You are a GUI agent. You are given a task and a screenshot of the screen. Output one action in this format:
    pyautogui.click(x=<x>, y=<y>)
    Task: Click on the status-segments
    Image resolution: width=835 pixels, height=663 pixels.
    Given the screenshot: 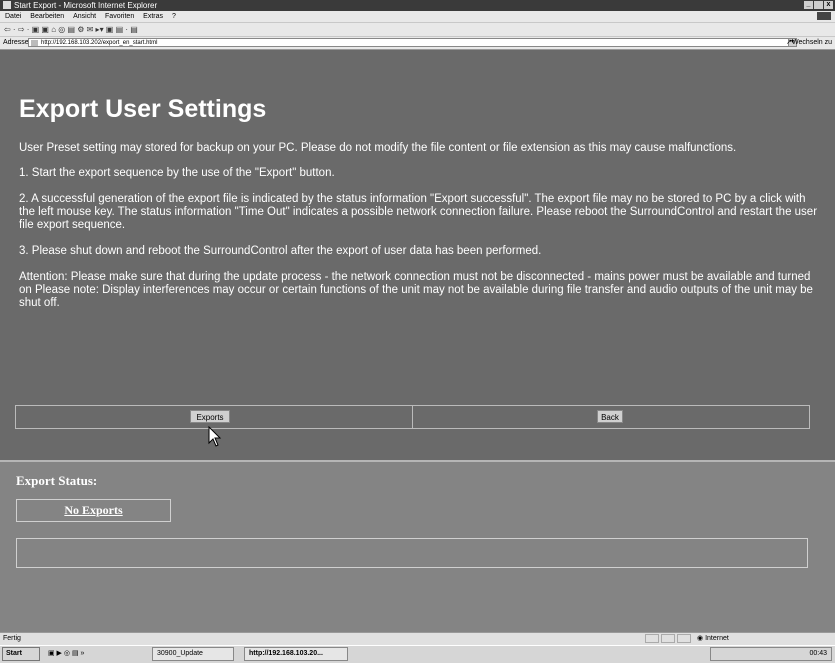 What is the action you would take?
    pyautogui.click(x=668, y=638)
    